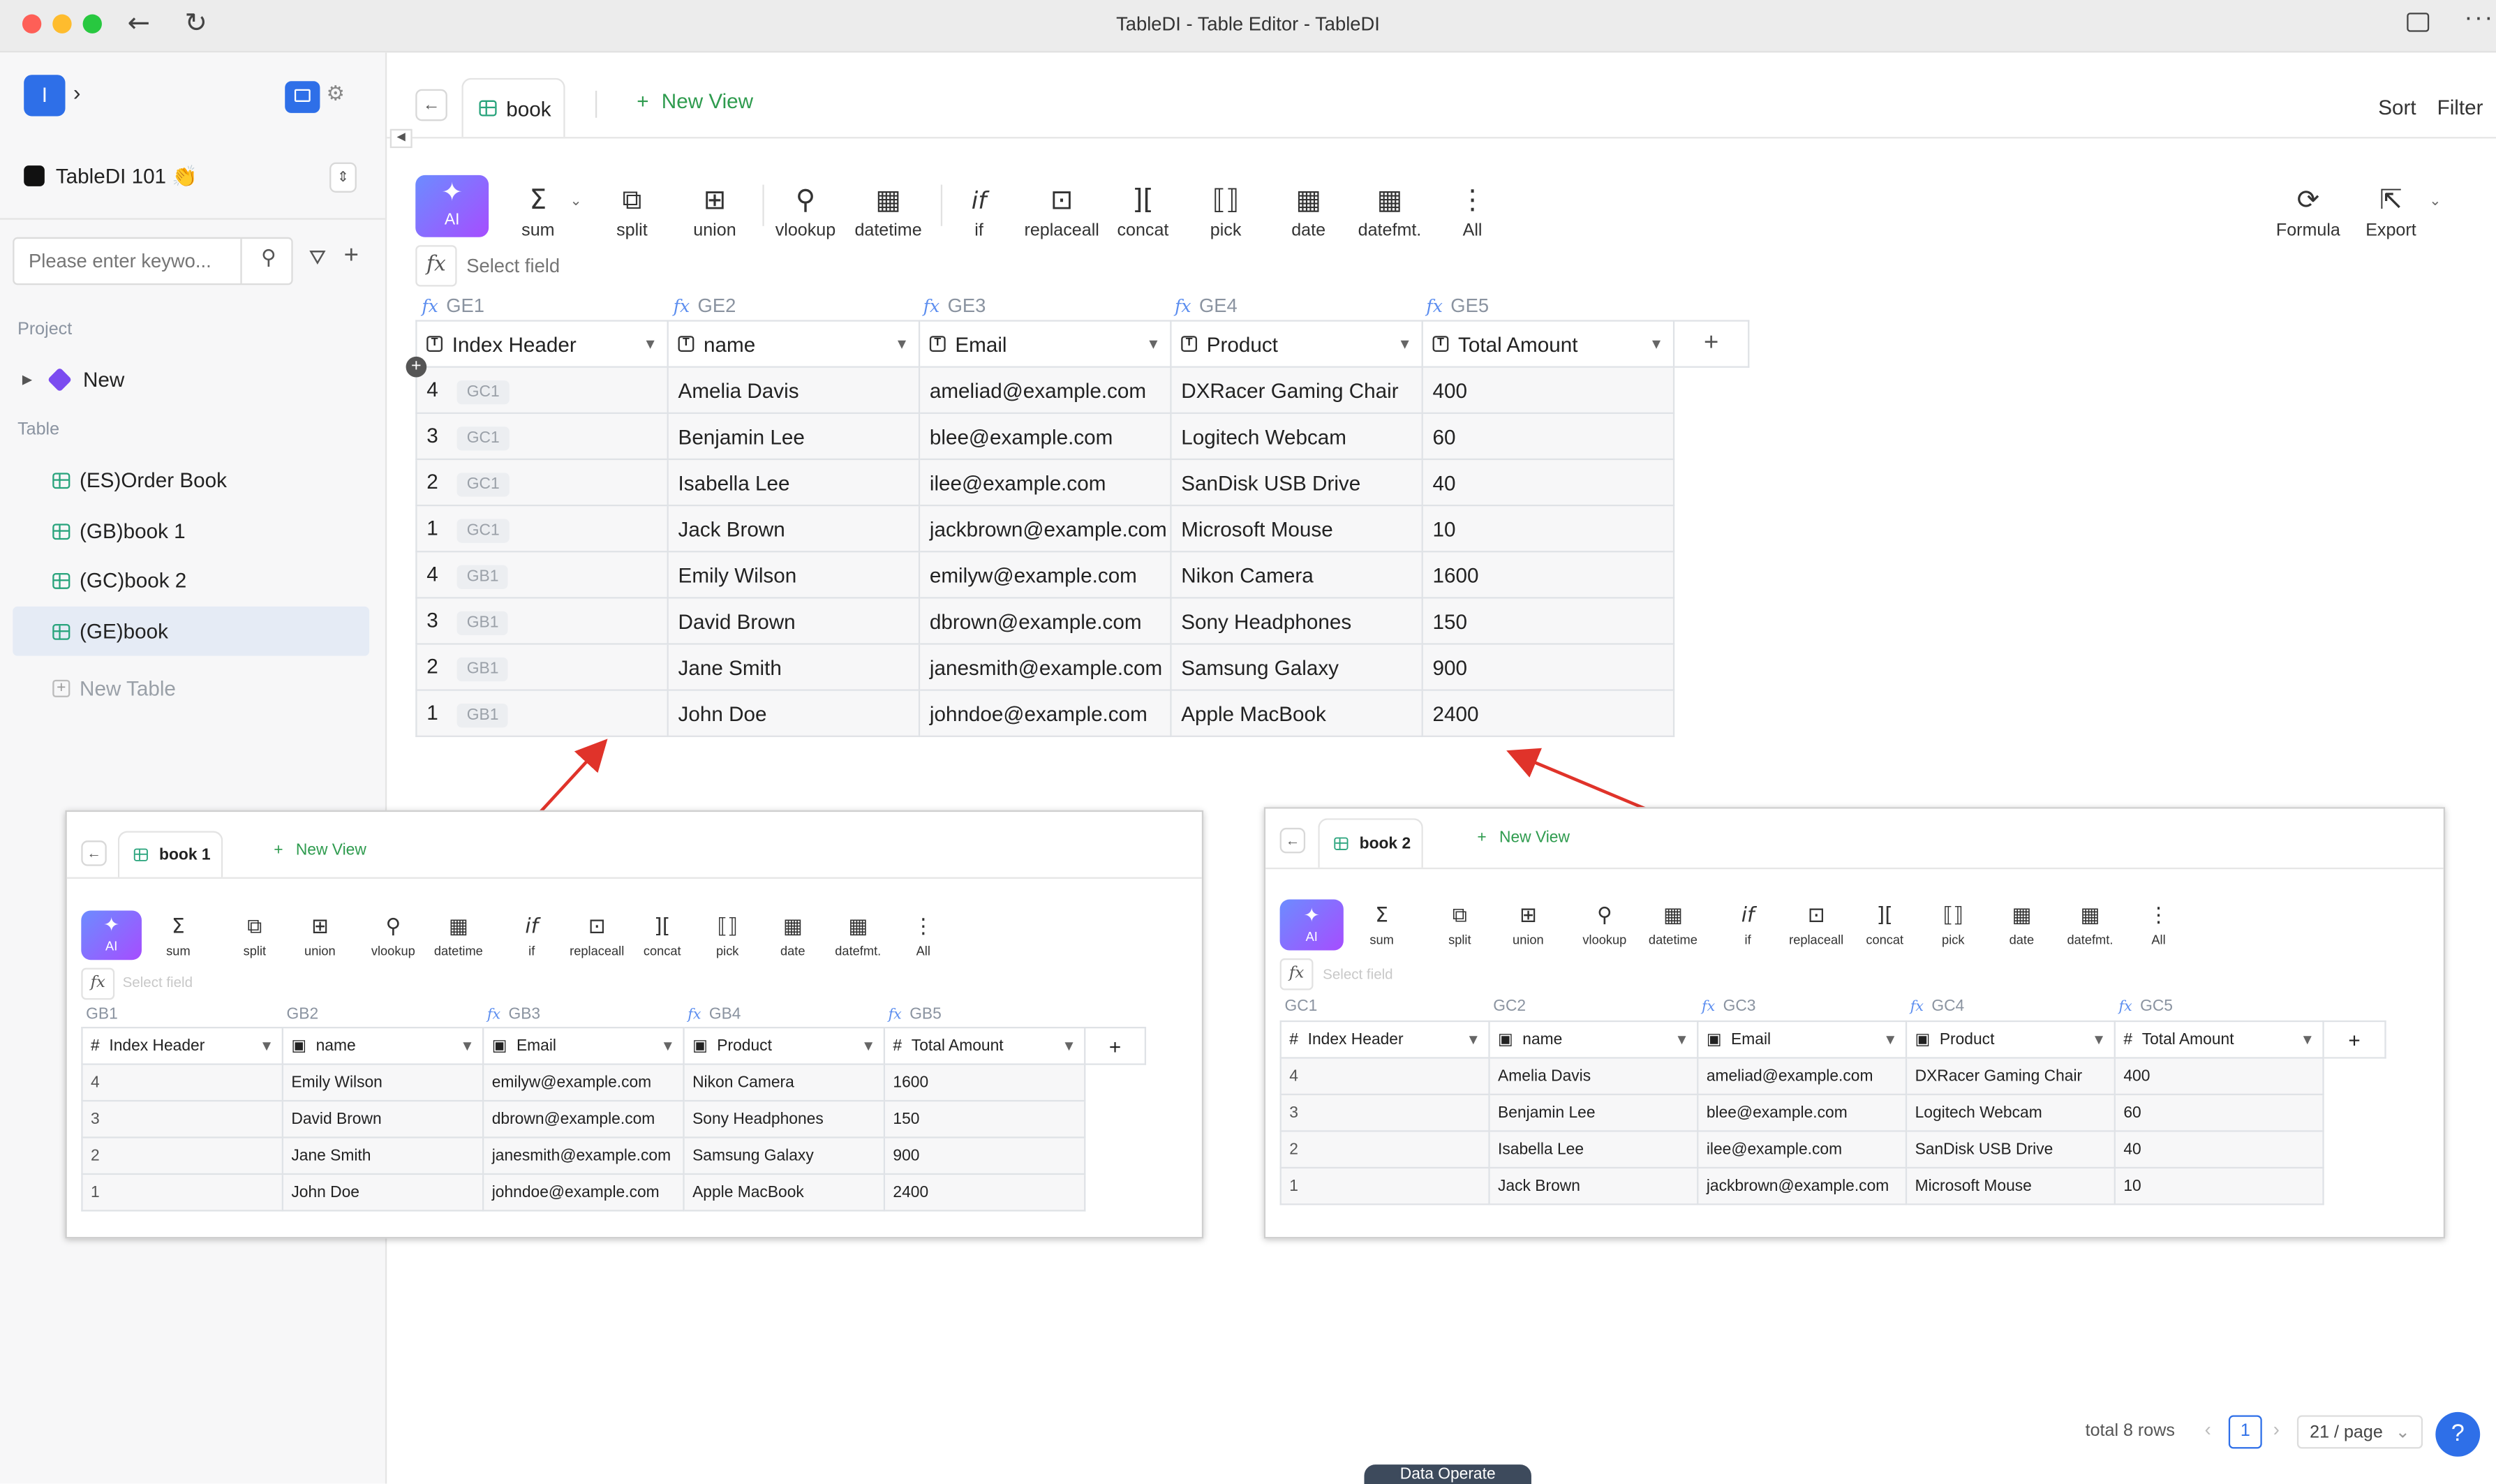 Image resolution: width=2496 pixels, height=1484 pixels. What do you see at coordinates (1952, 924) in the screenshot?
I see `pick-button: ⟦⟧ pick` at bounding box center [1952, 924].